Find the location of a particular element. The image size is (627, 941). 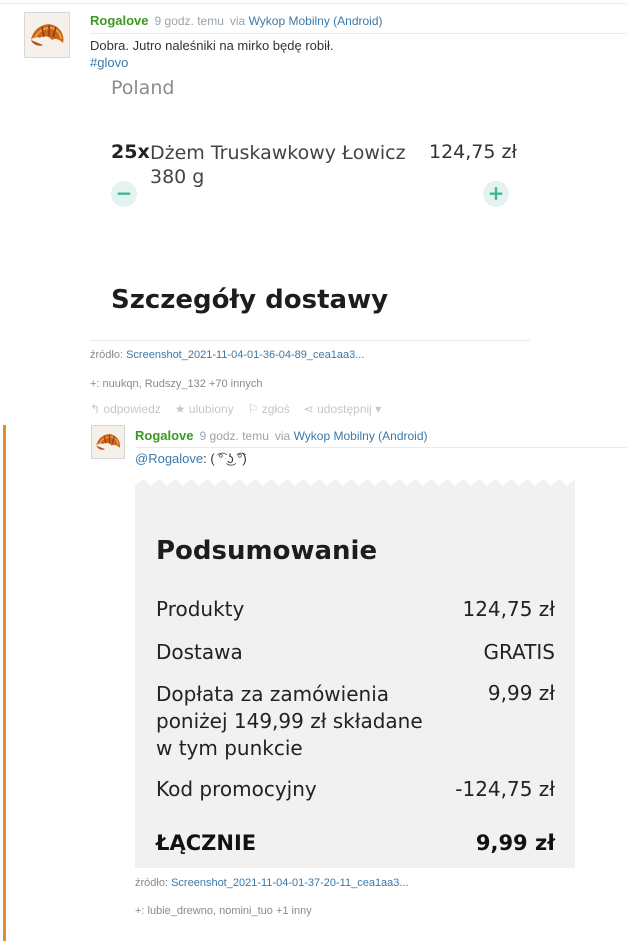

voters-list: +: lubie_drewno, nomini_tuo +1 inny is located at coordinates (223, 911).